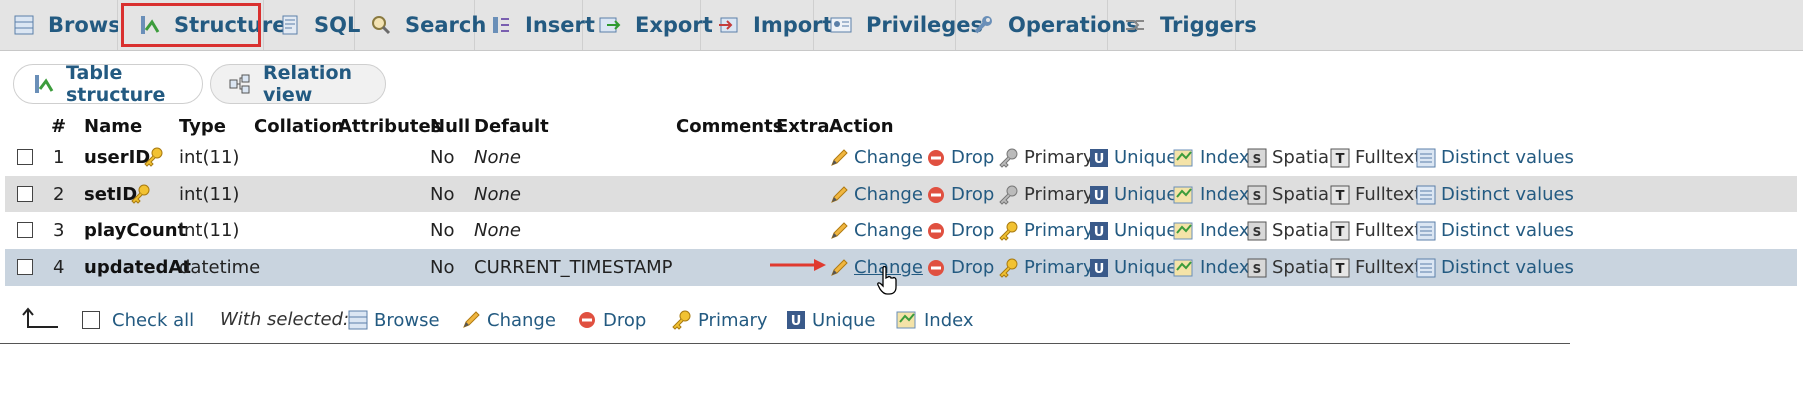 Image resolution: width=1803 pixels, height=397 pixels. I want to click on field-default: None, so click(497, 230).